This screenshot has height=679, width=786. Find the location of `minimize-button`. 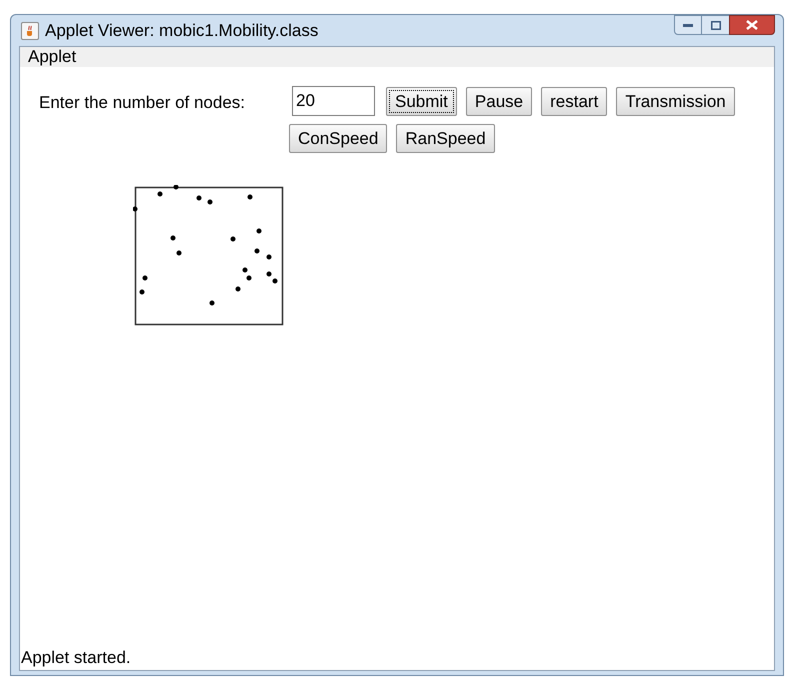

minimize-button is located at coordinates (688, 25).